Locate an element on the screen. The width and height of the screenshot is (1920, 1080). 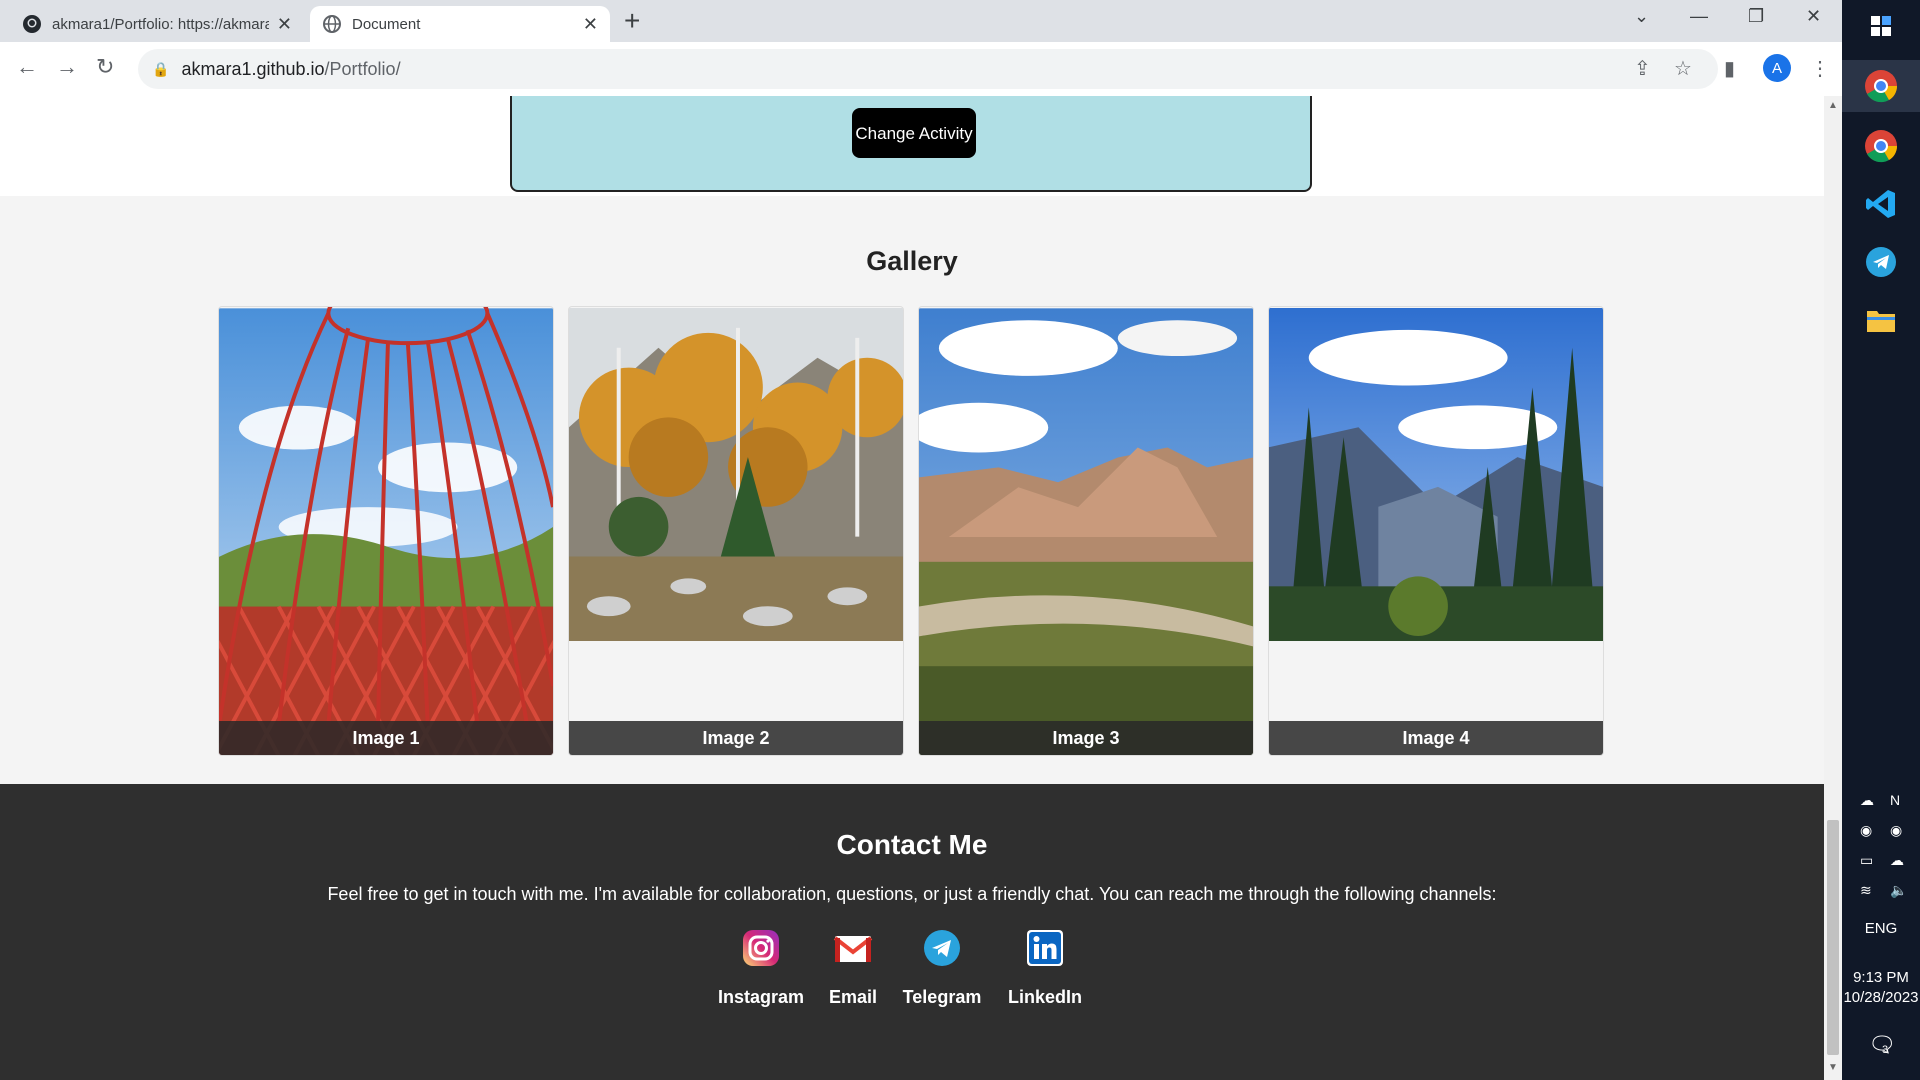
gmail-icon is located at coordinates (853, 949).